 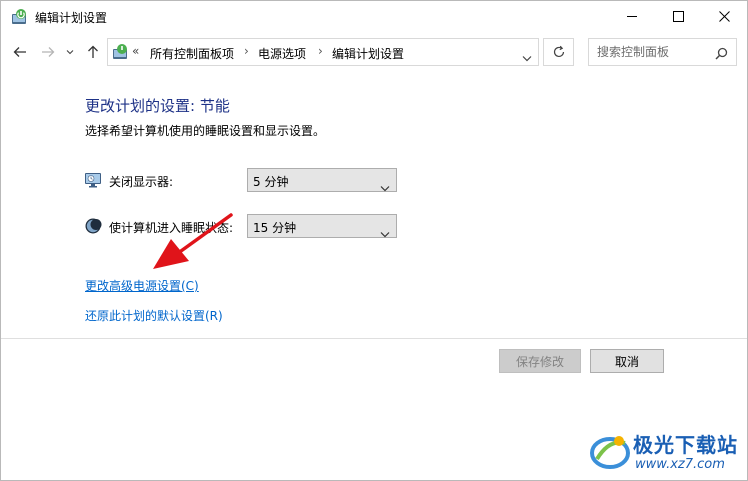 I want to click on minimize-icon, so click(x=631, y=16).